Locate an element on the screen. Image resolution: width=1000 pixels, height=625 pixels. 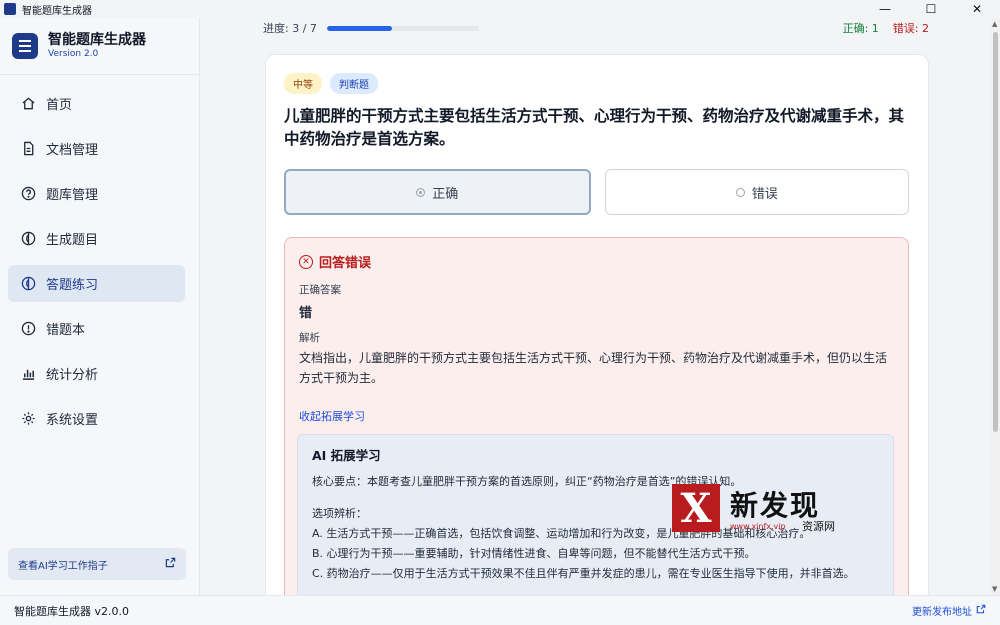
brand: 智能题库生成器 Version 2.0 is located at coordinates (99, 46).